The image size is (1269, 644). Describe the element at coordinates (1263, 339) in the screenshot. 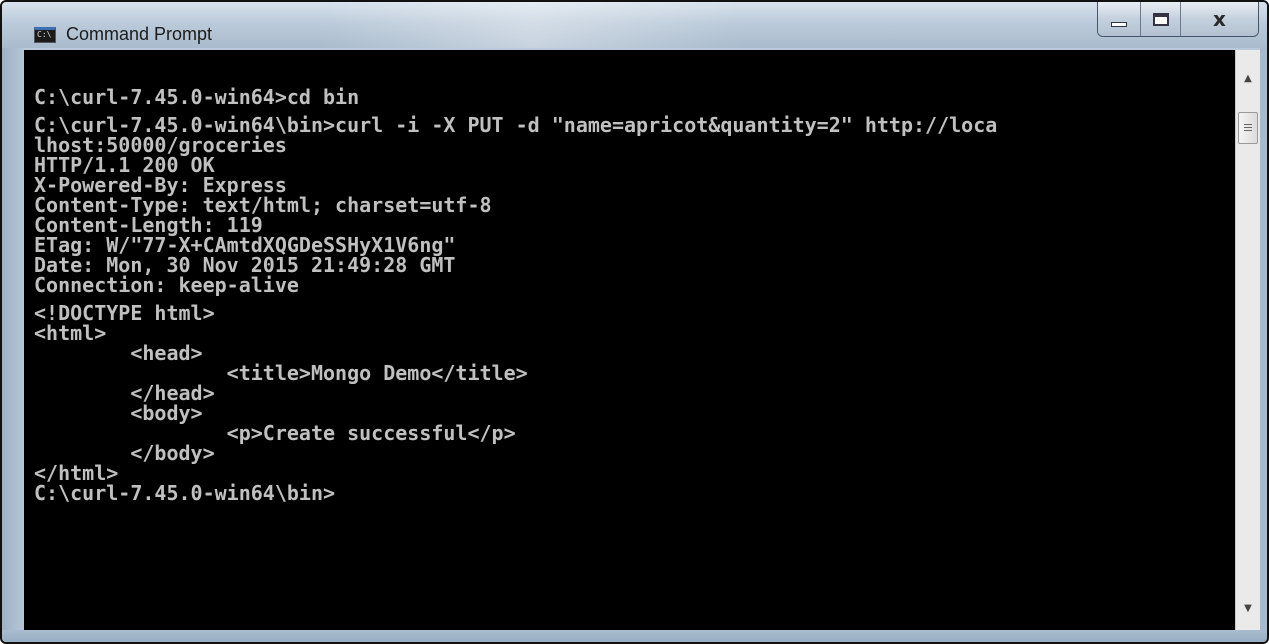

I see `window-right-border` at that location.